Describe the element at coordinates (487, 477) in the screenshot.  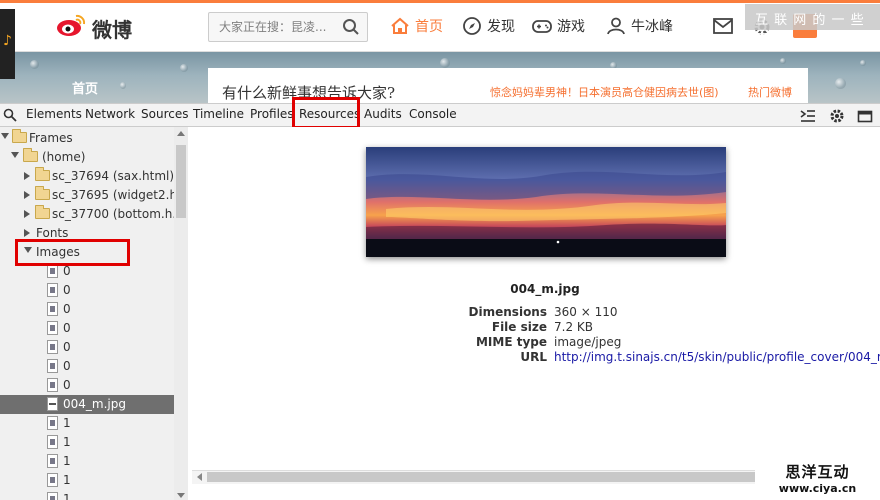
I see `horizontal-scroll-thumb` at that location.